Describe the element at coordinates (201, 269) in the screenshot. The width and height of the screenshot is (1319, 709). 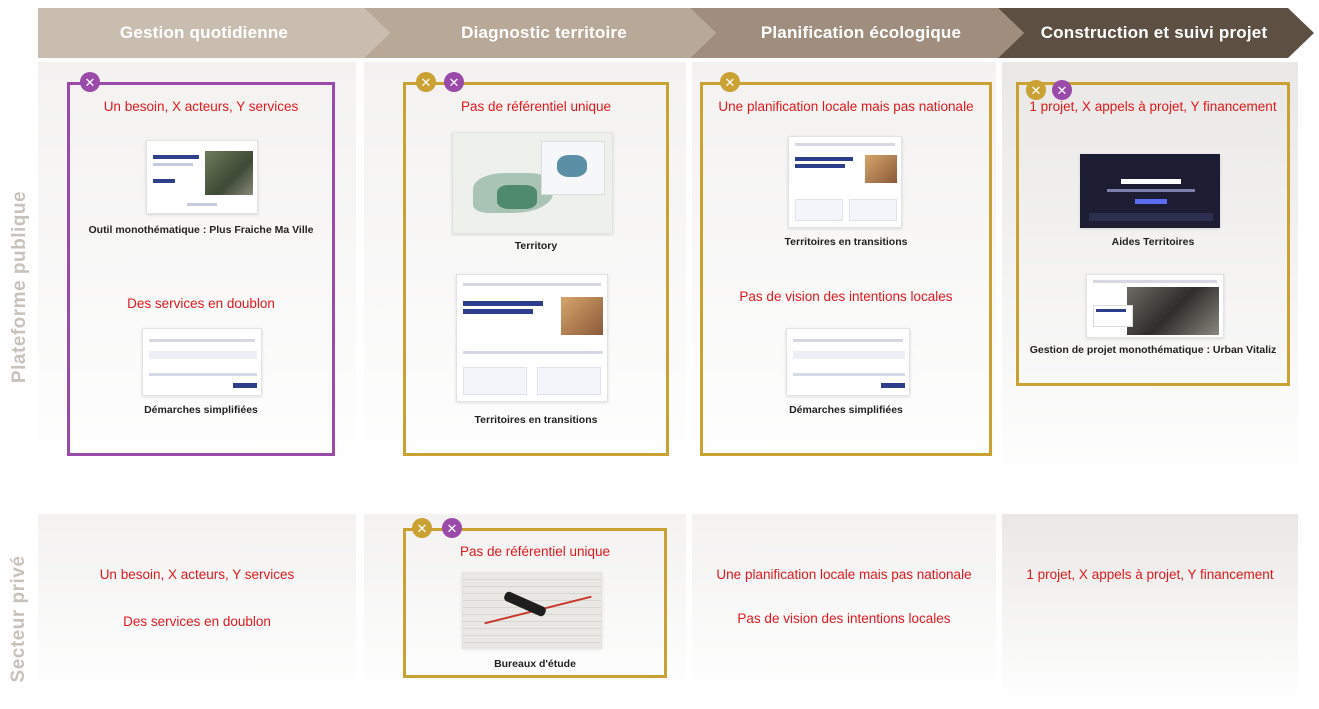
I see `frame-public-gestion` at that location.